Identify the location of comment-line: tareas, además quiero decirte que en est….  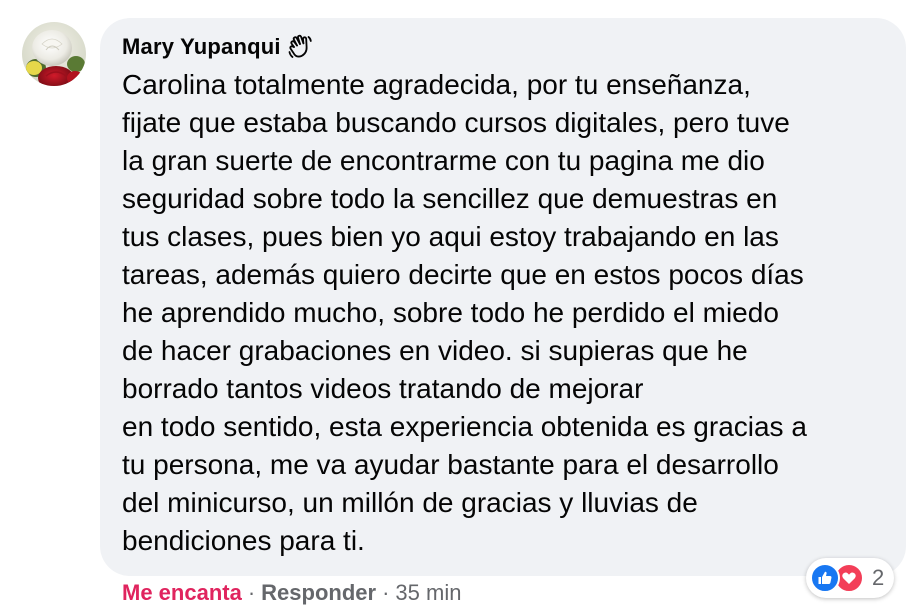
(463, 274).